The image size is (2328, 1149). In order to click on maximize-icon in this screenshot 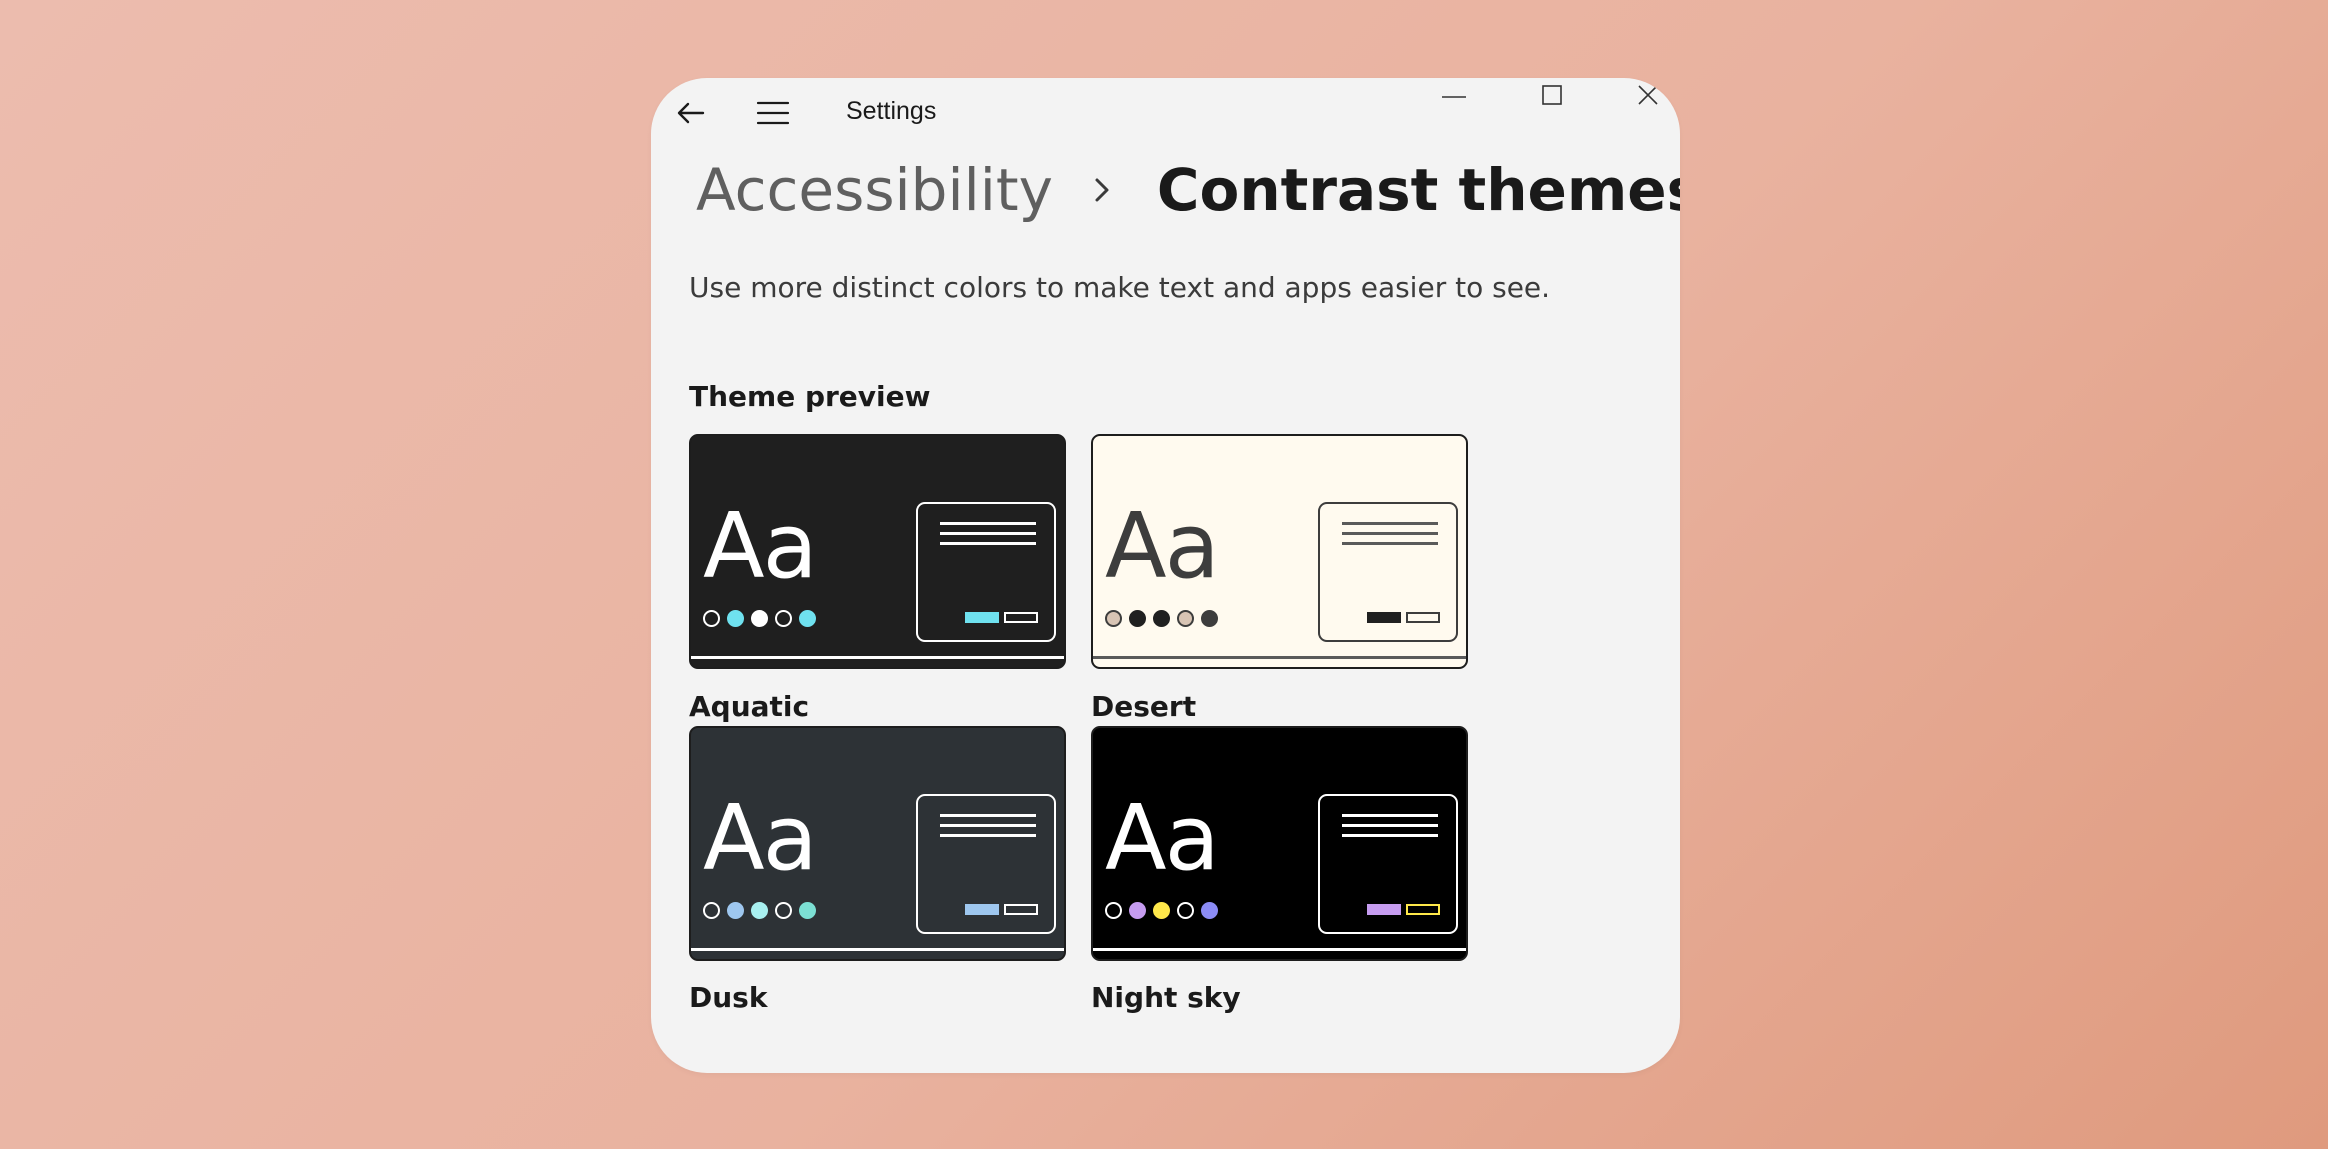, I will do `click(1552, 95)`.